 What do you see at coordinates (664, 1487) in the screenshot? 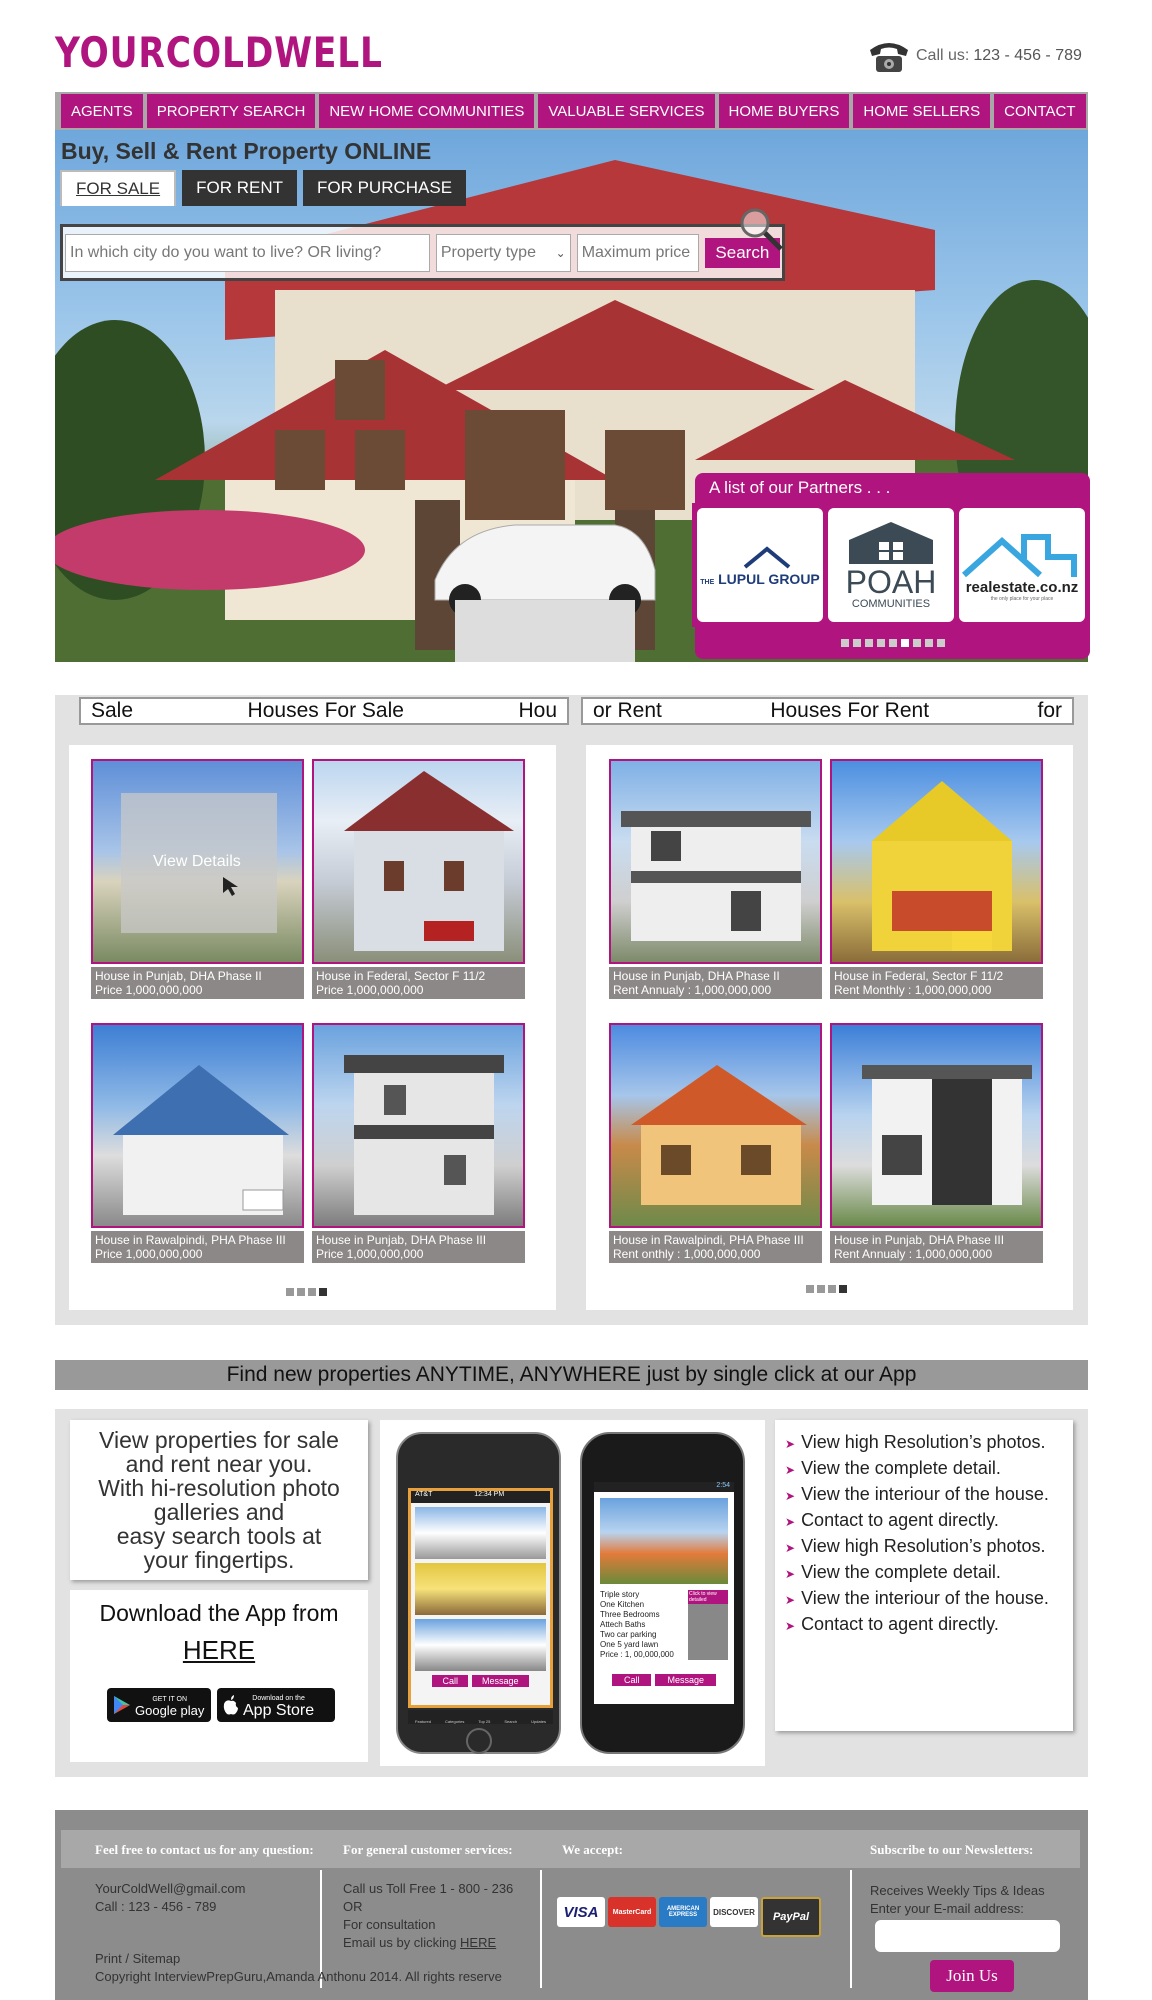
I see `phone2-time: 2:54` at bounding box center [664, 1487].